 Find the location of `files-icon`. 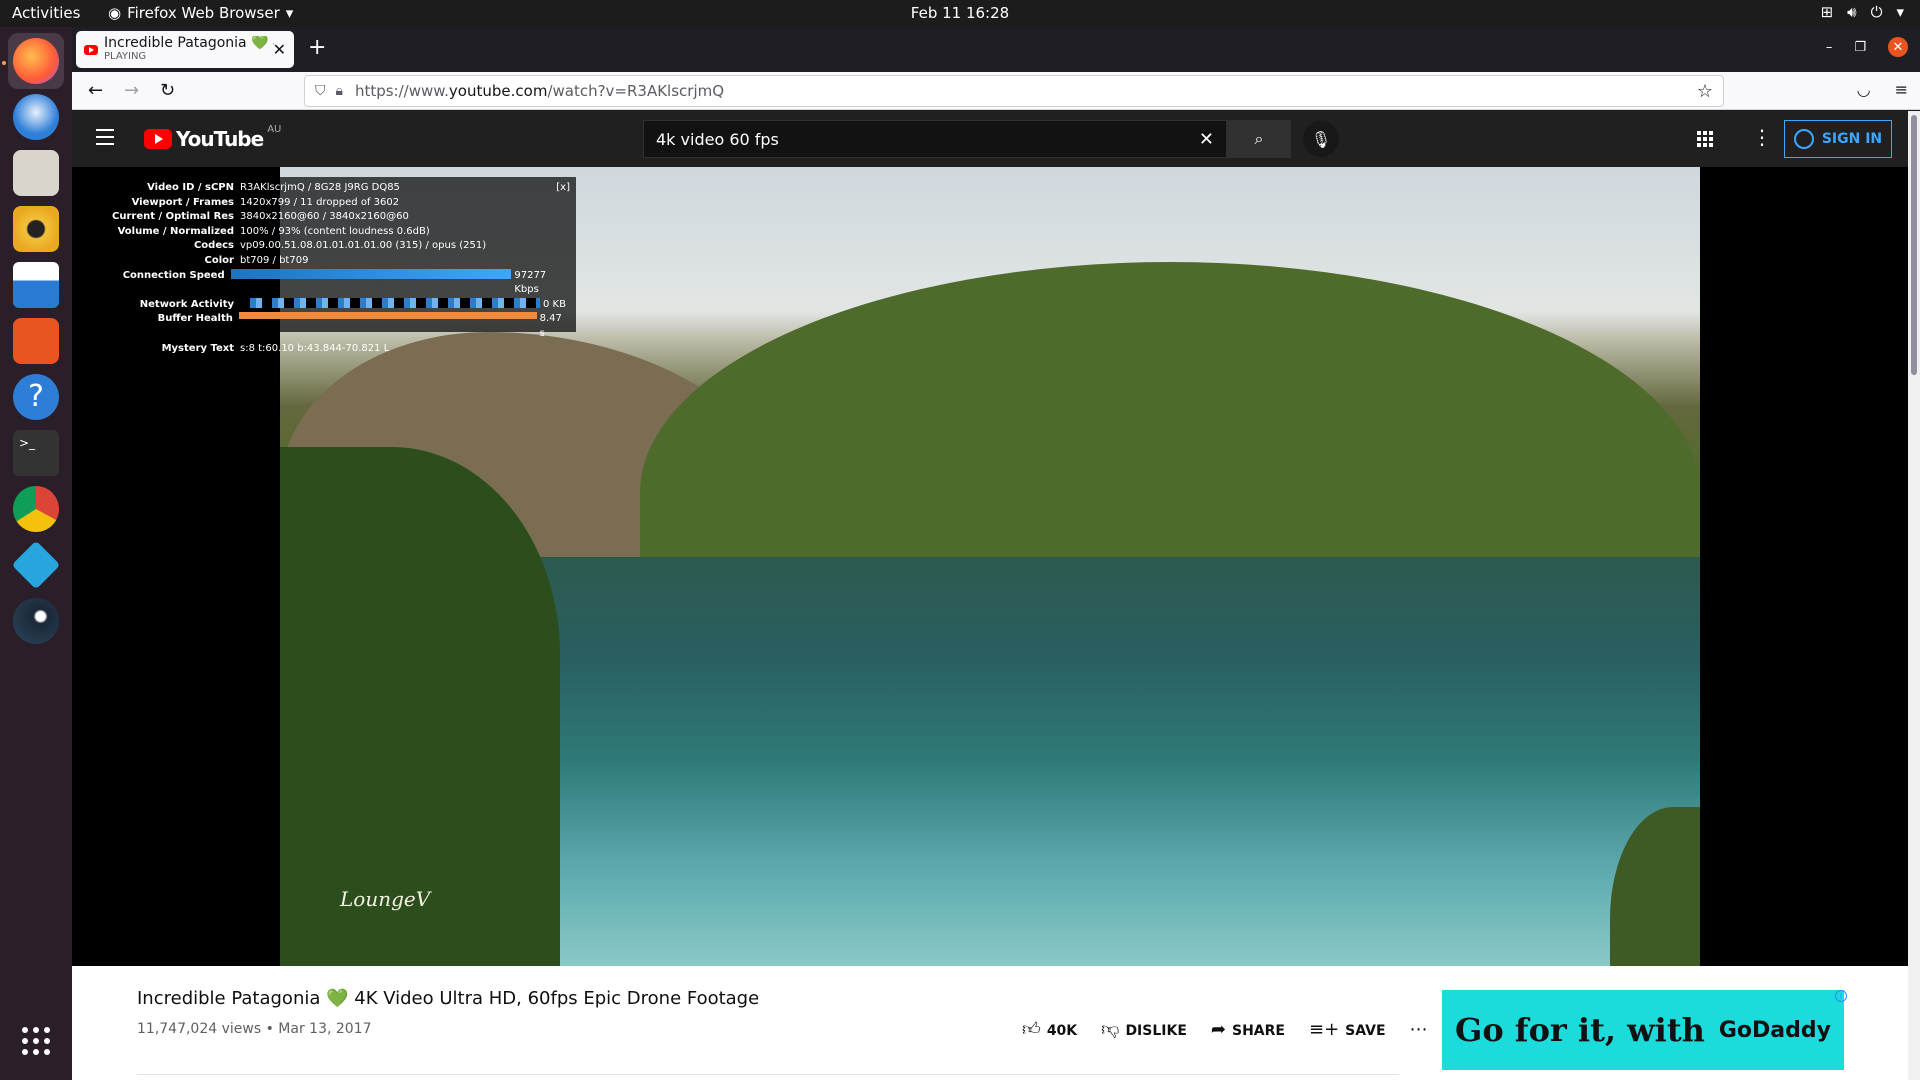

files-icon is located at coordinates (36, 173).